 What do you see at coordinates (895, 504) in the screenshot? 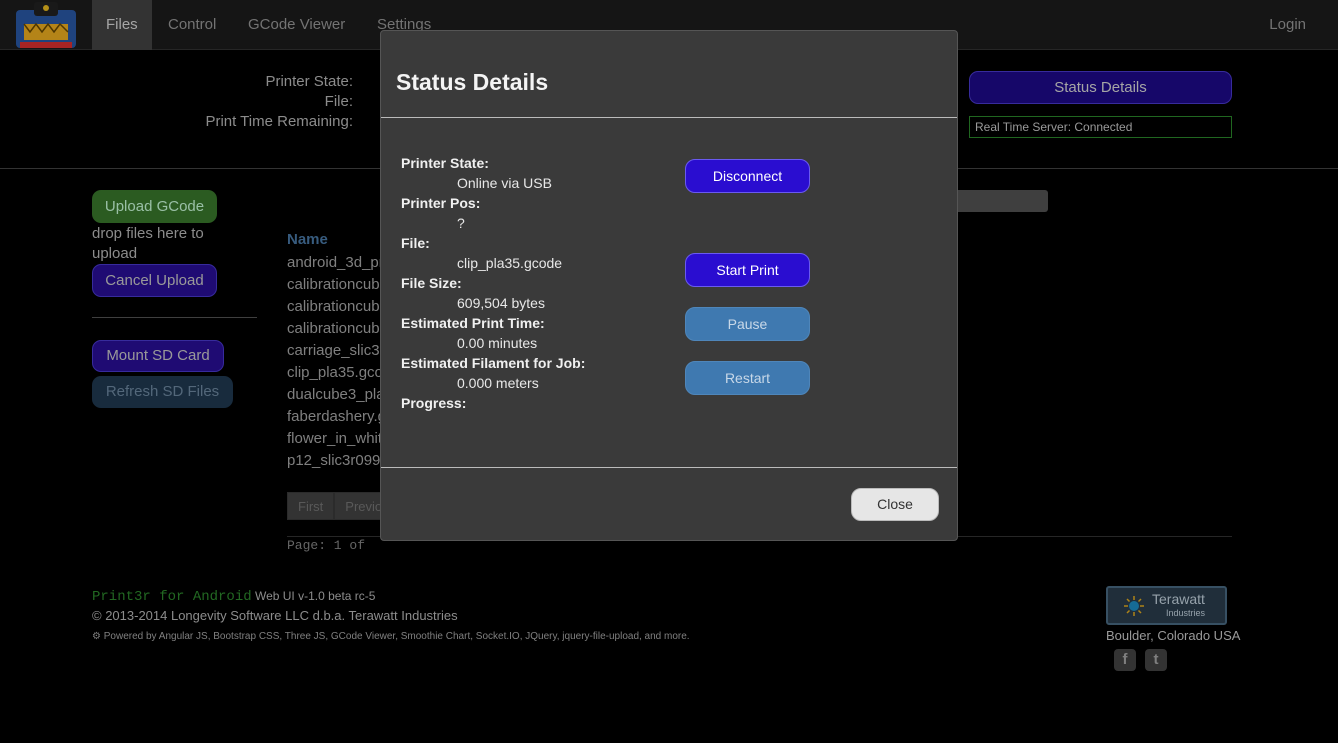
I see `close-button: Close` at bounding box center [895, 504].